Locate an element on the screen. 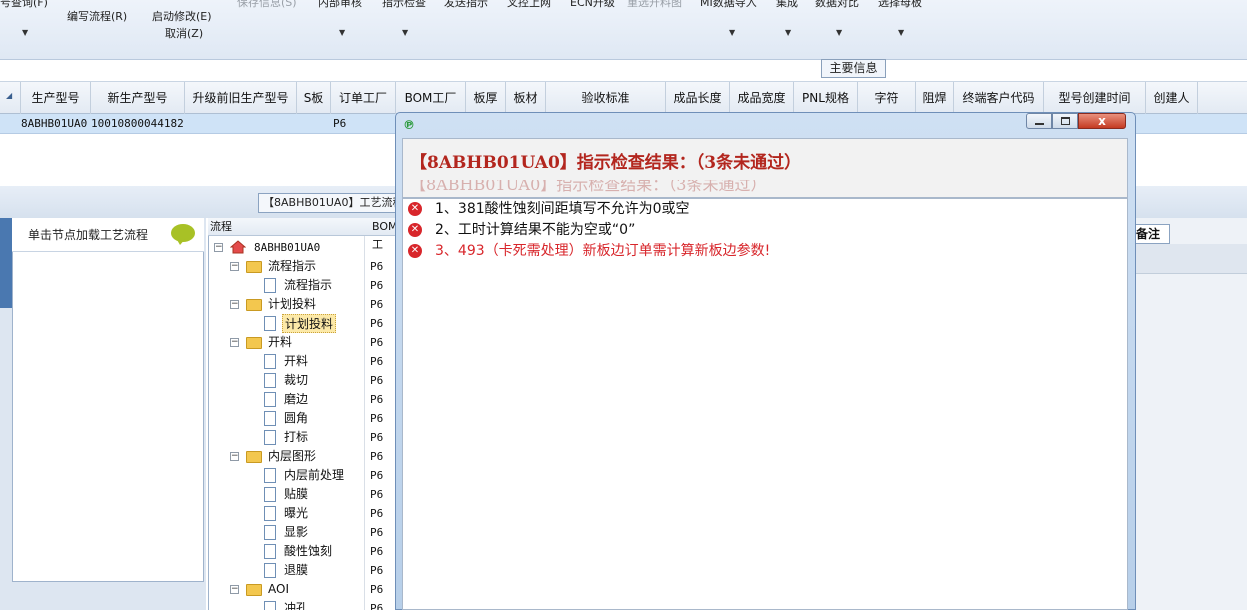 The height and width of the screenshot is (610, 1247). toolbar-edit-process-button: 编写流程(R) is located at coordinates (97, 17).